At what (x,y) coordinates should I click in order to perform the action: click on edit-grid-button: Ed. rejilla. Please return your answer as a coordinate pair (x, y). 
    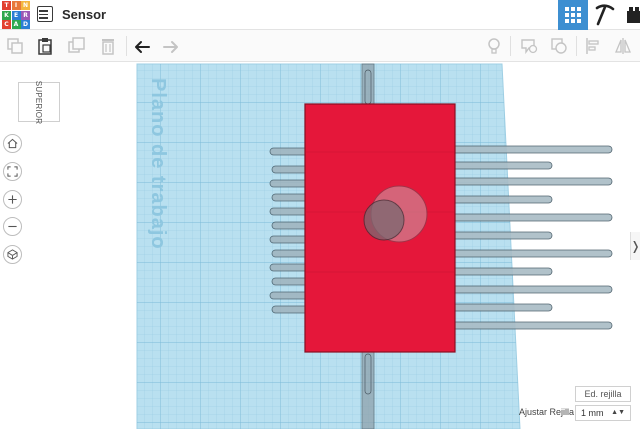
    Looking at the image, I should click on (603, 394).